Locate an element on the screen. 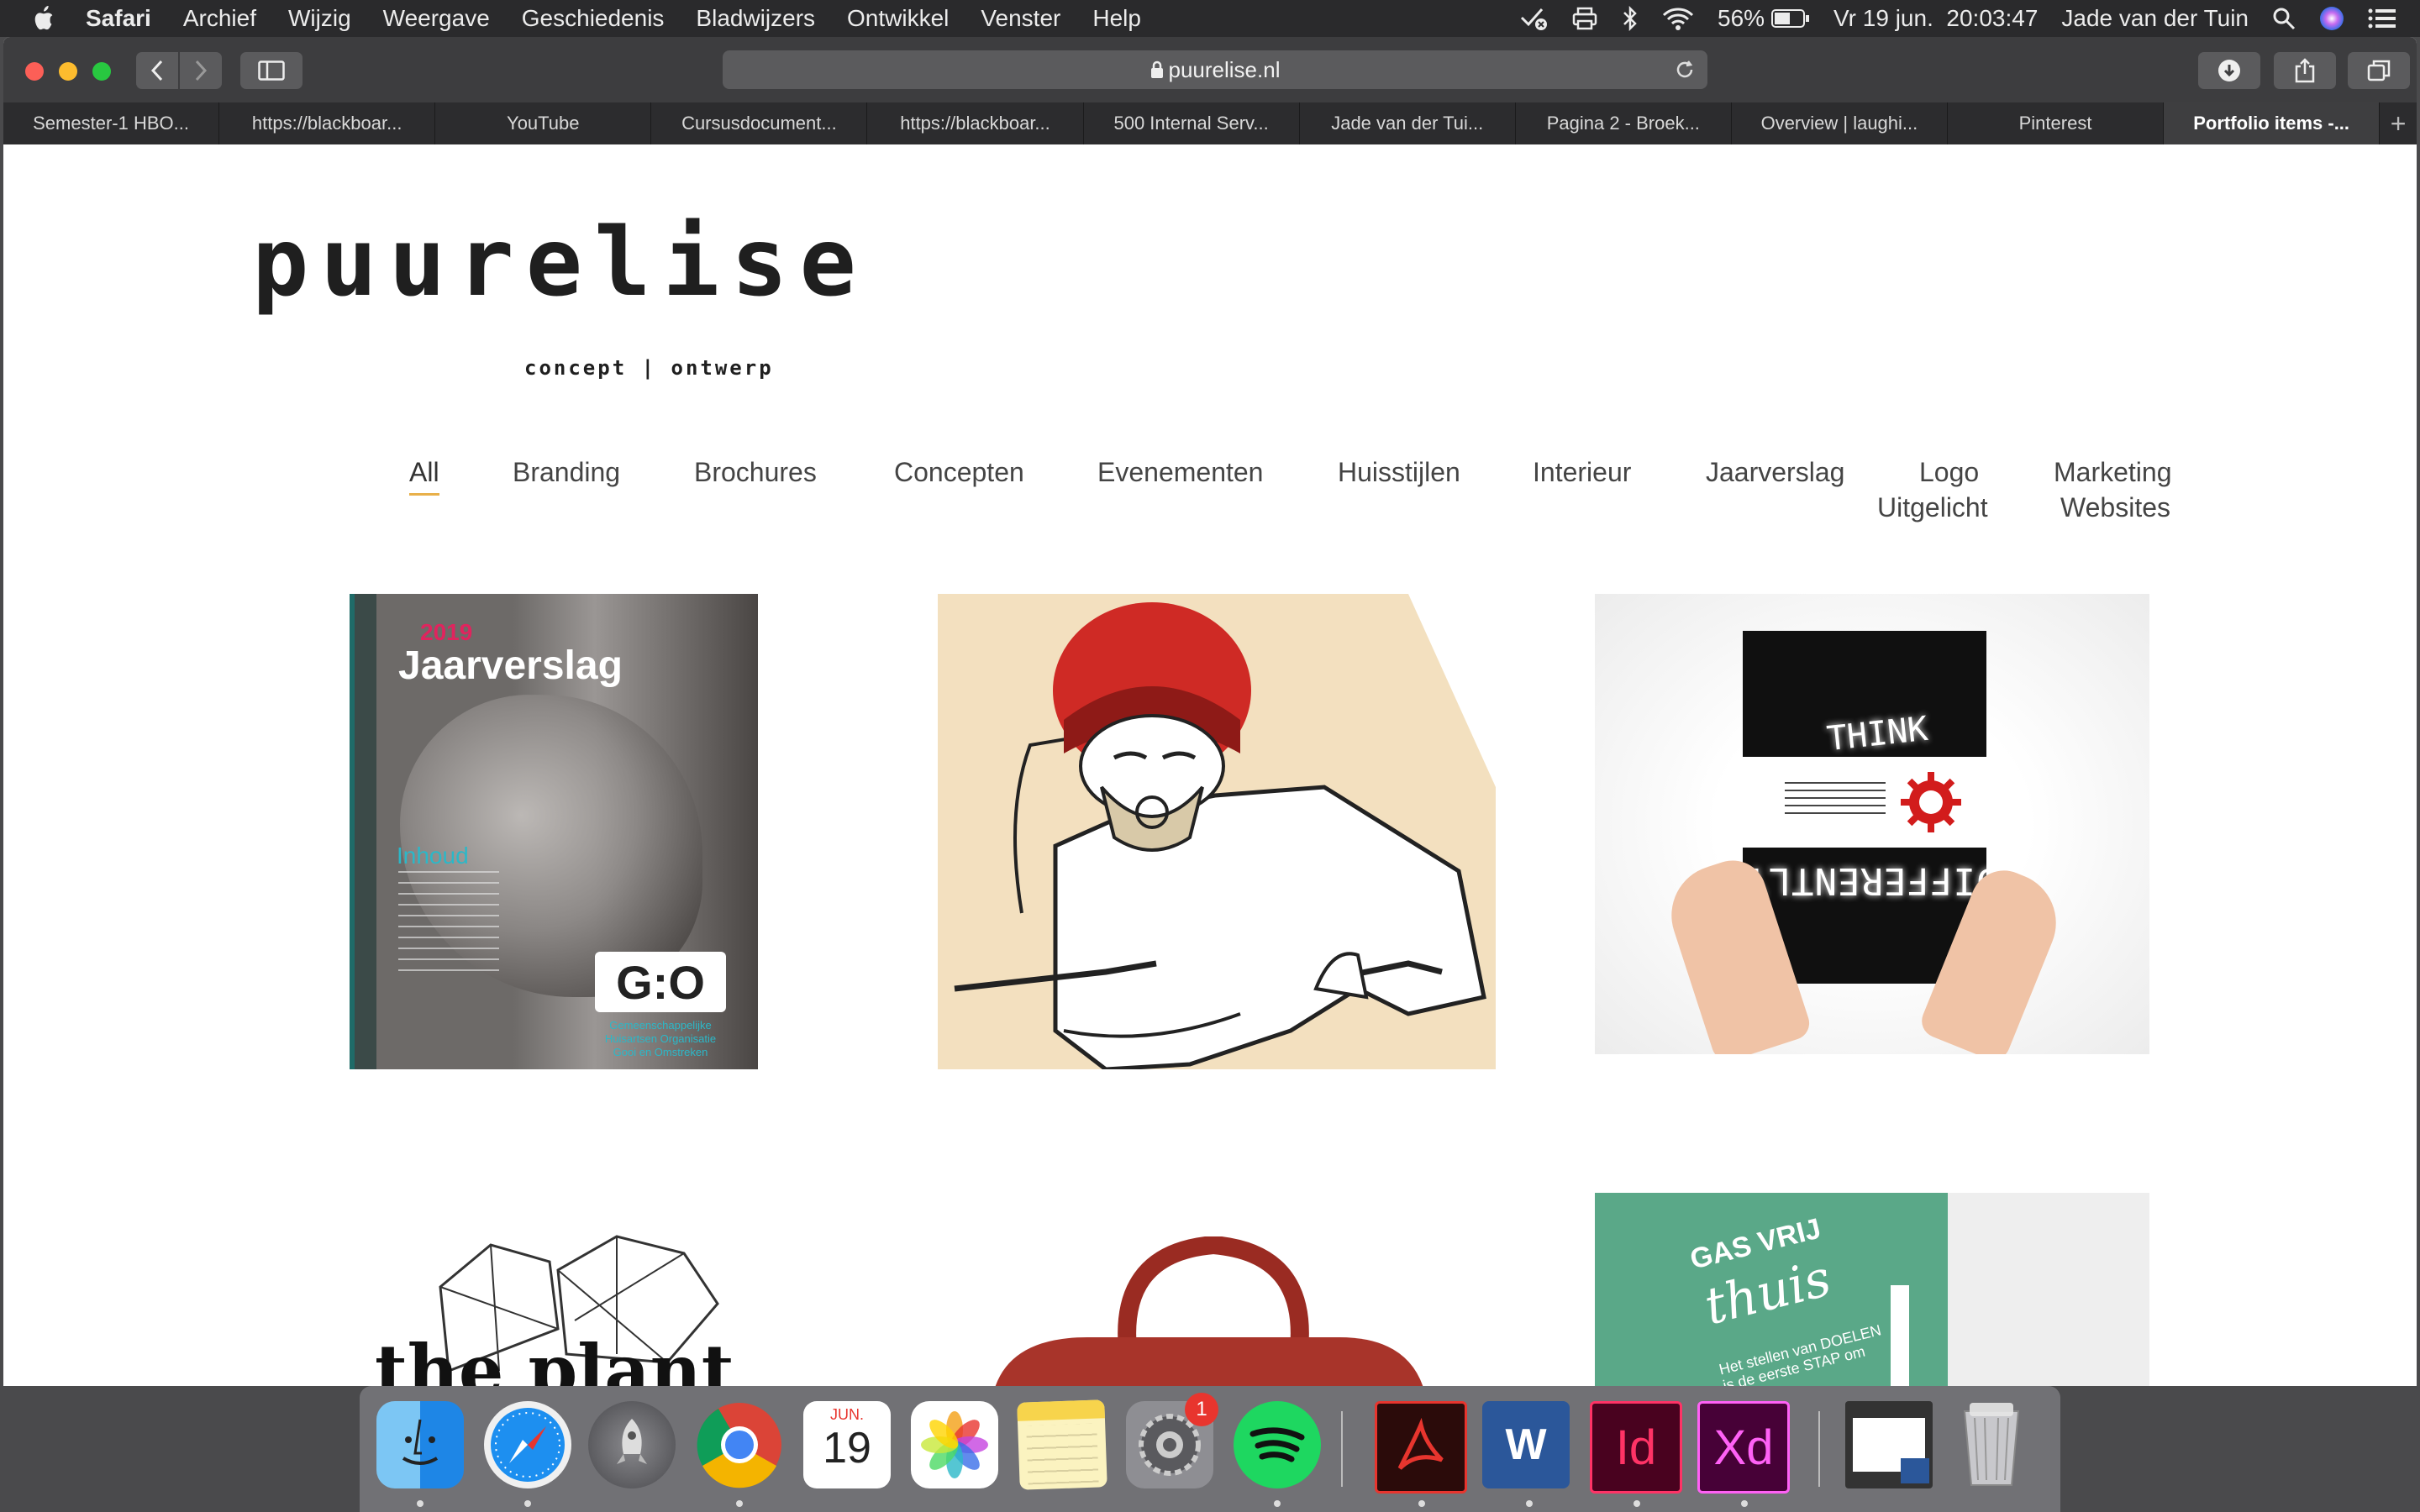 This screenshot has width=2420, height=1512. menu-help: Help is located at coordinates (1116, 18).